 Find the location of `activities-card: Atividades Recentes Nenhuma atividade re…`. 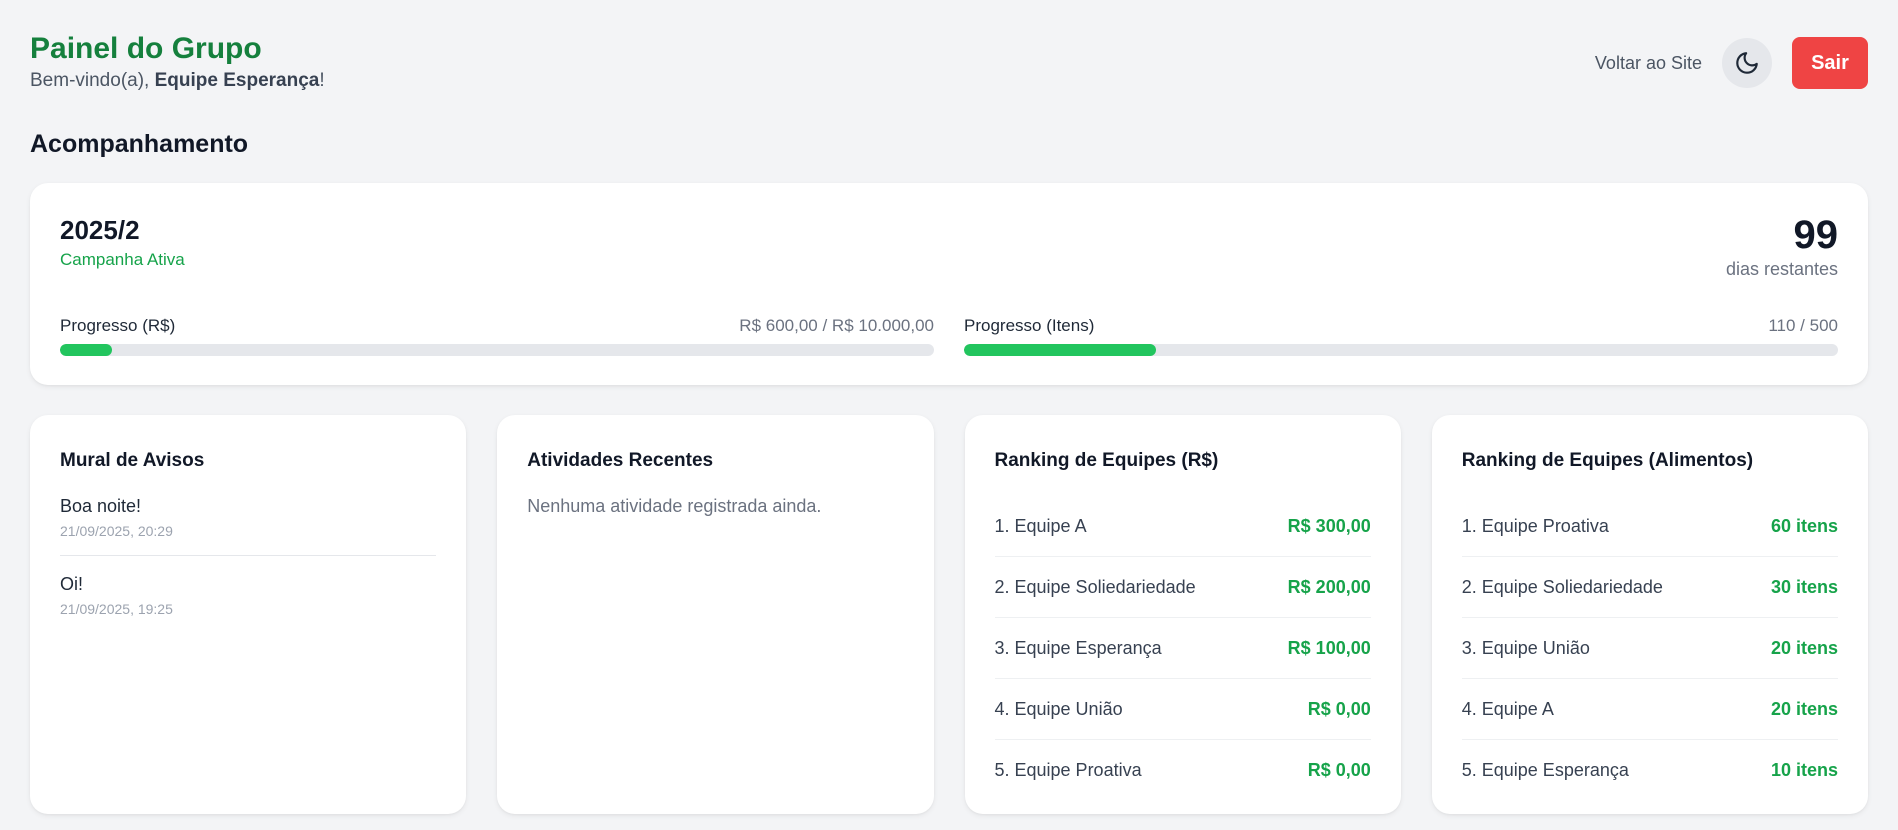

activities-card: Atividades Recentes Nenhuma atividade re… is located at coordinates (715, 614).